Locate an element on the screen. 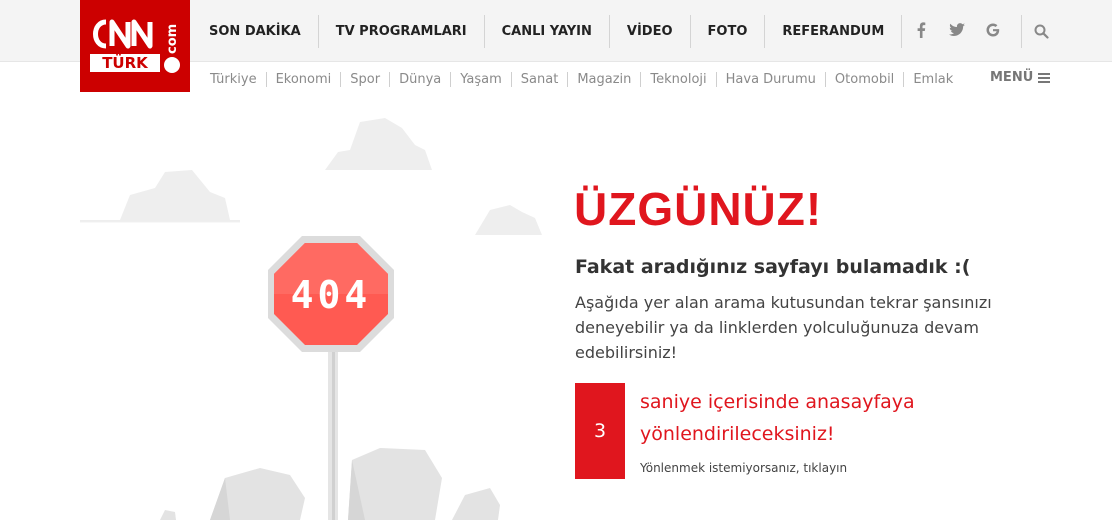  subnav-emlak: Emlak is located at coordinates (933, 79).